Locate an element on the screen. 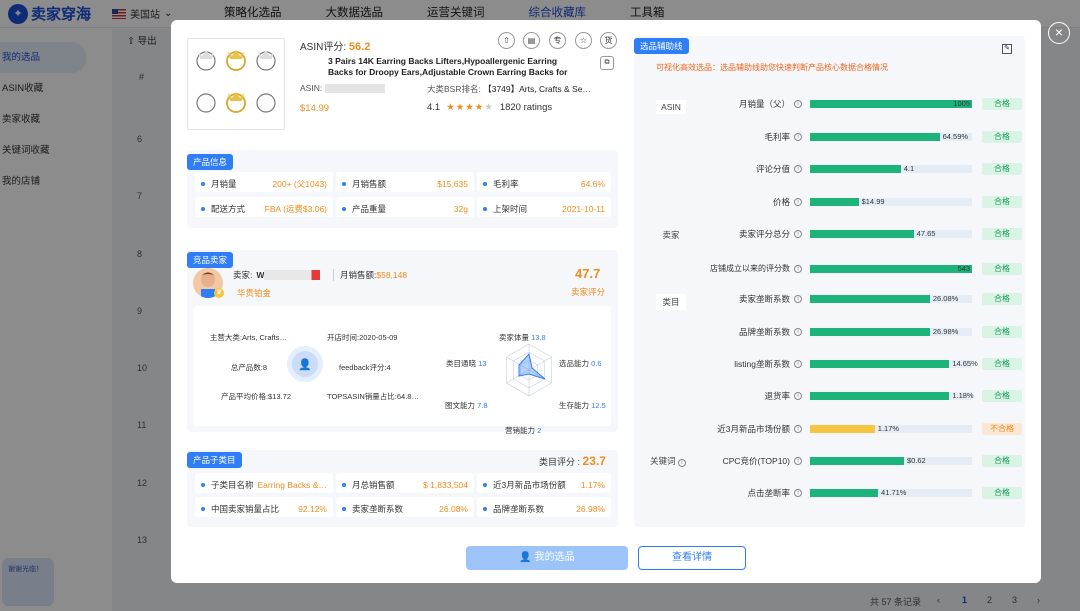 The width and height of the screenshot is (1080, 611). metric-label: 店铺成立以来的评分数 is located at coordinates (750, 268).